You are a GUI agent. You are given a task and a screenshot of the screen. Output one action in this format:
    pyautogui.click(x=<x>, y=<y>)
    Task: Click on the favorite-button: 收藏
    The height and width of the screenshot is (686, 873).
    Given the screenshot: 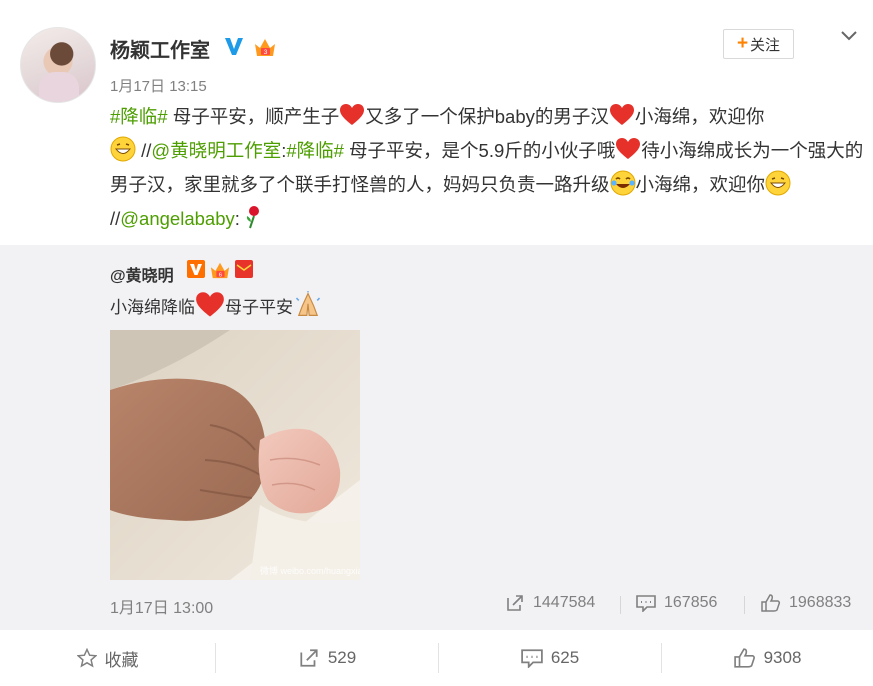 What is the action you would take?
    pyautogui.click(x=107, y=658)
    